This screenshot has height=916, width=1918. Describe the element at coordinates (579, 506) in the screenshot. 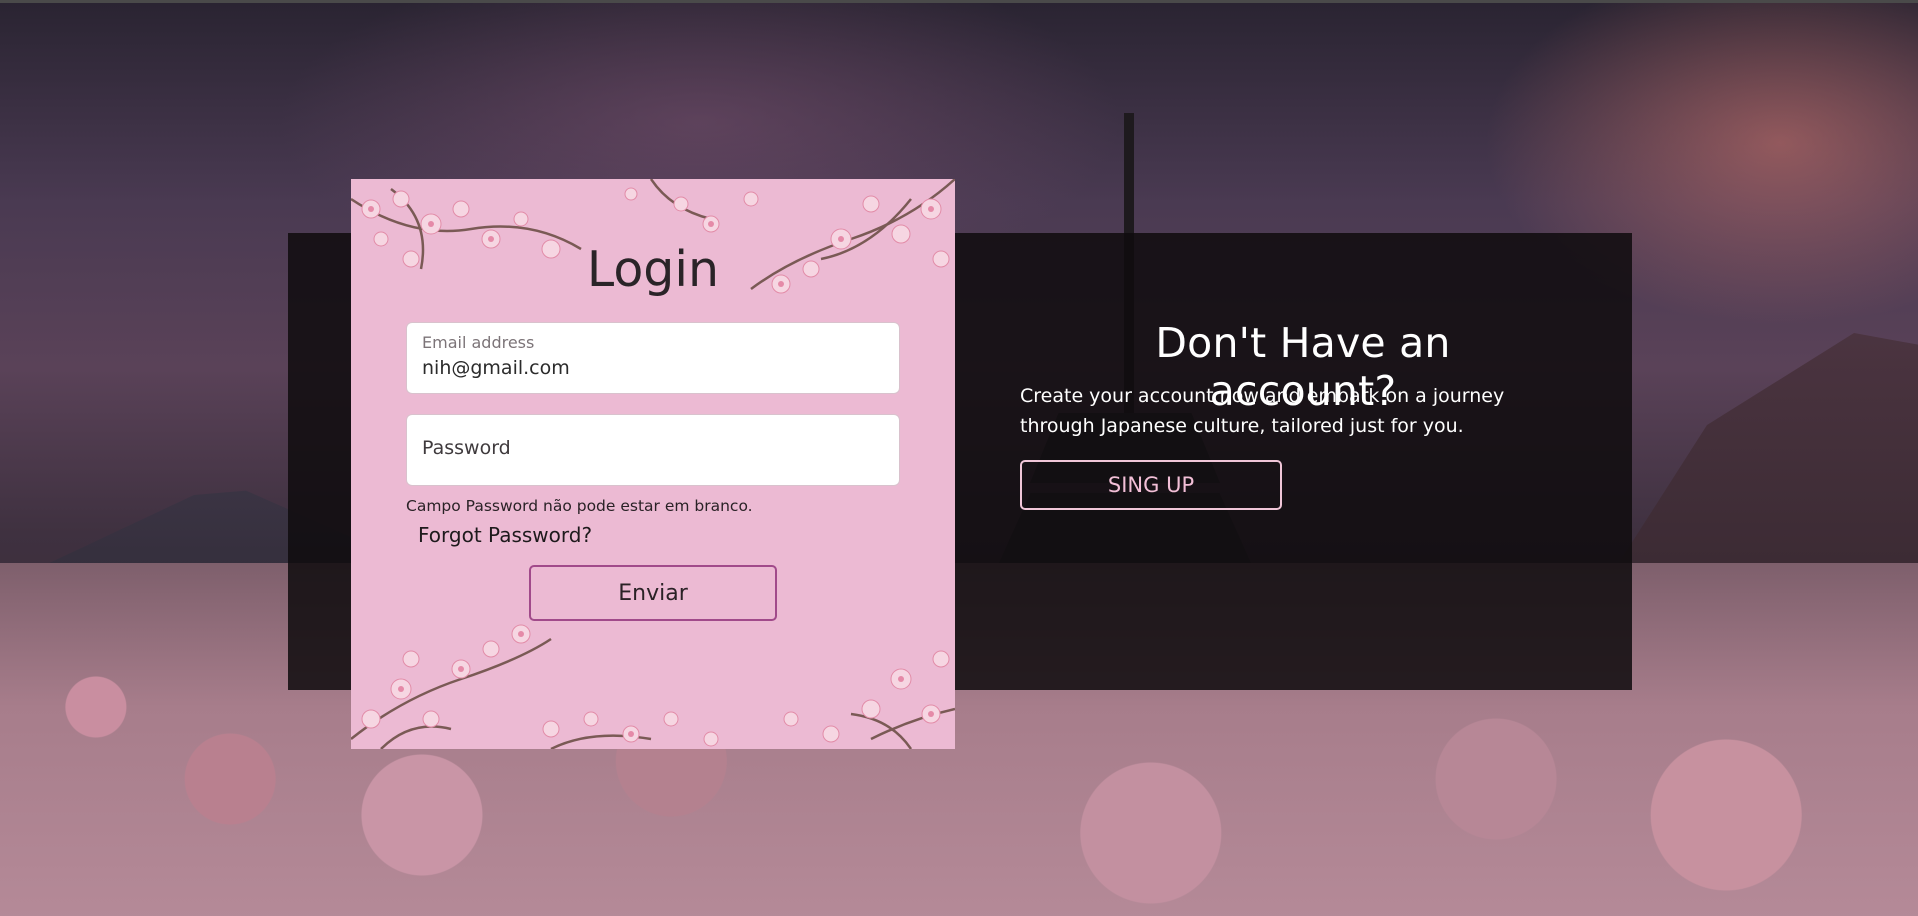

I see `password-validation-message: Campo Password não pode estar em branco.` at that location.